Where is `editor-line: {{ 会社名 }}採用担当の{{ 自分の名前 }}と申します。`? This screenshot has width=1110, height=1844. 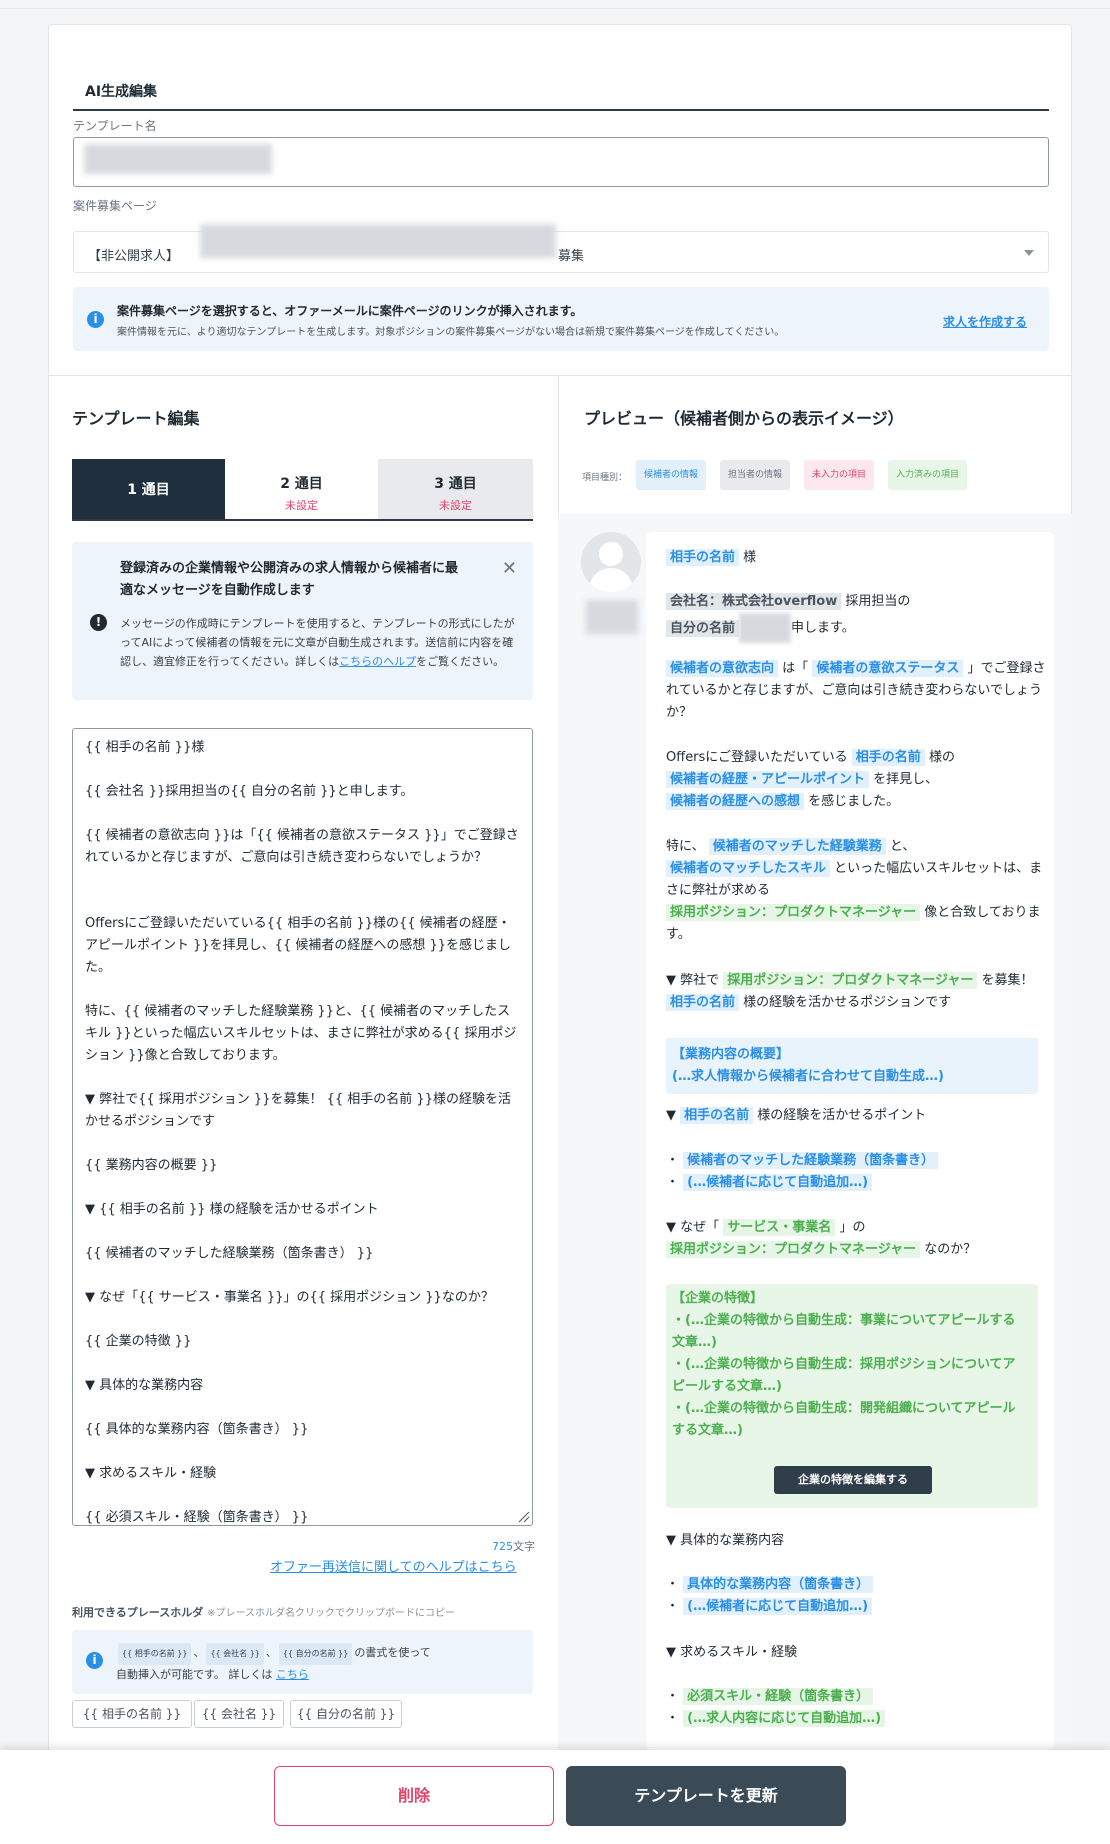 editor-line: {{ 会社名 }}採用担当の{{ 自分の名前 }}と申します。 is located at coordinates (249, 791).